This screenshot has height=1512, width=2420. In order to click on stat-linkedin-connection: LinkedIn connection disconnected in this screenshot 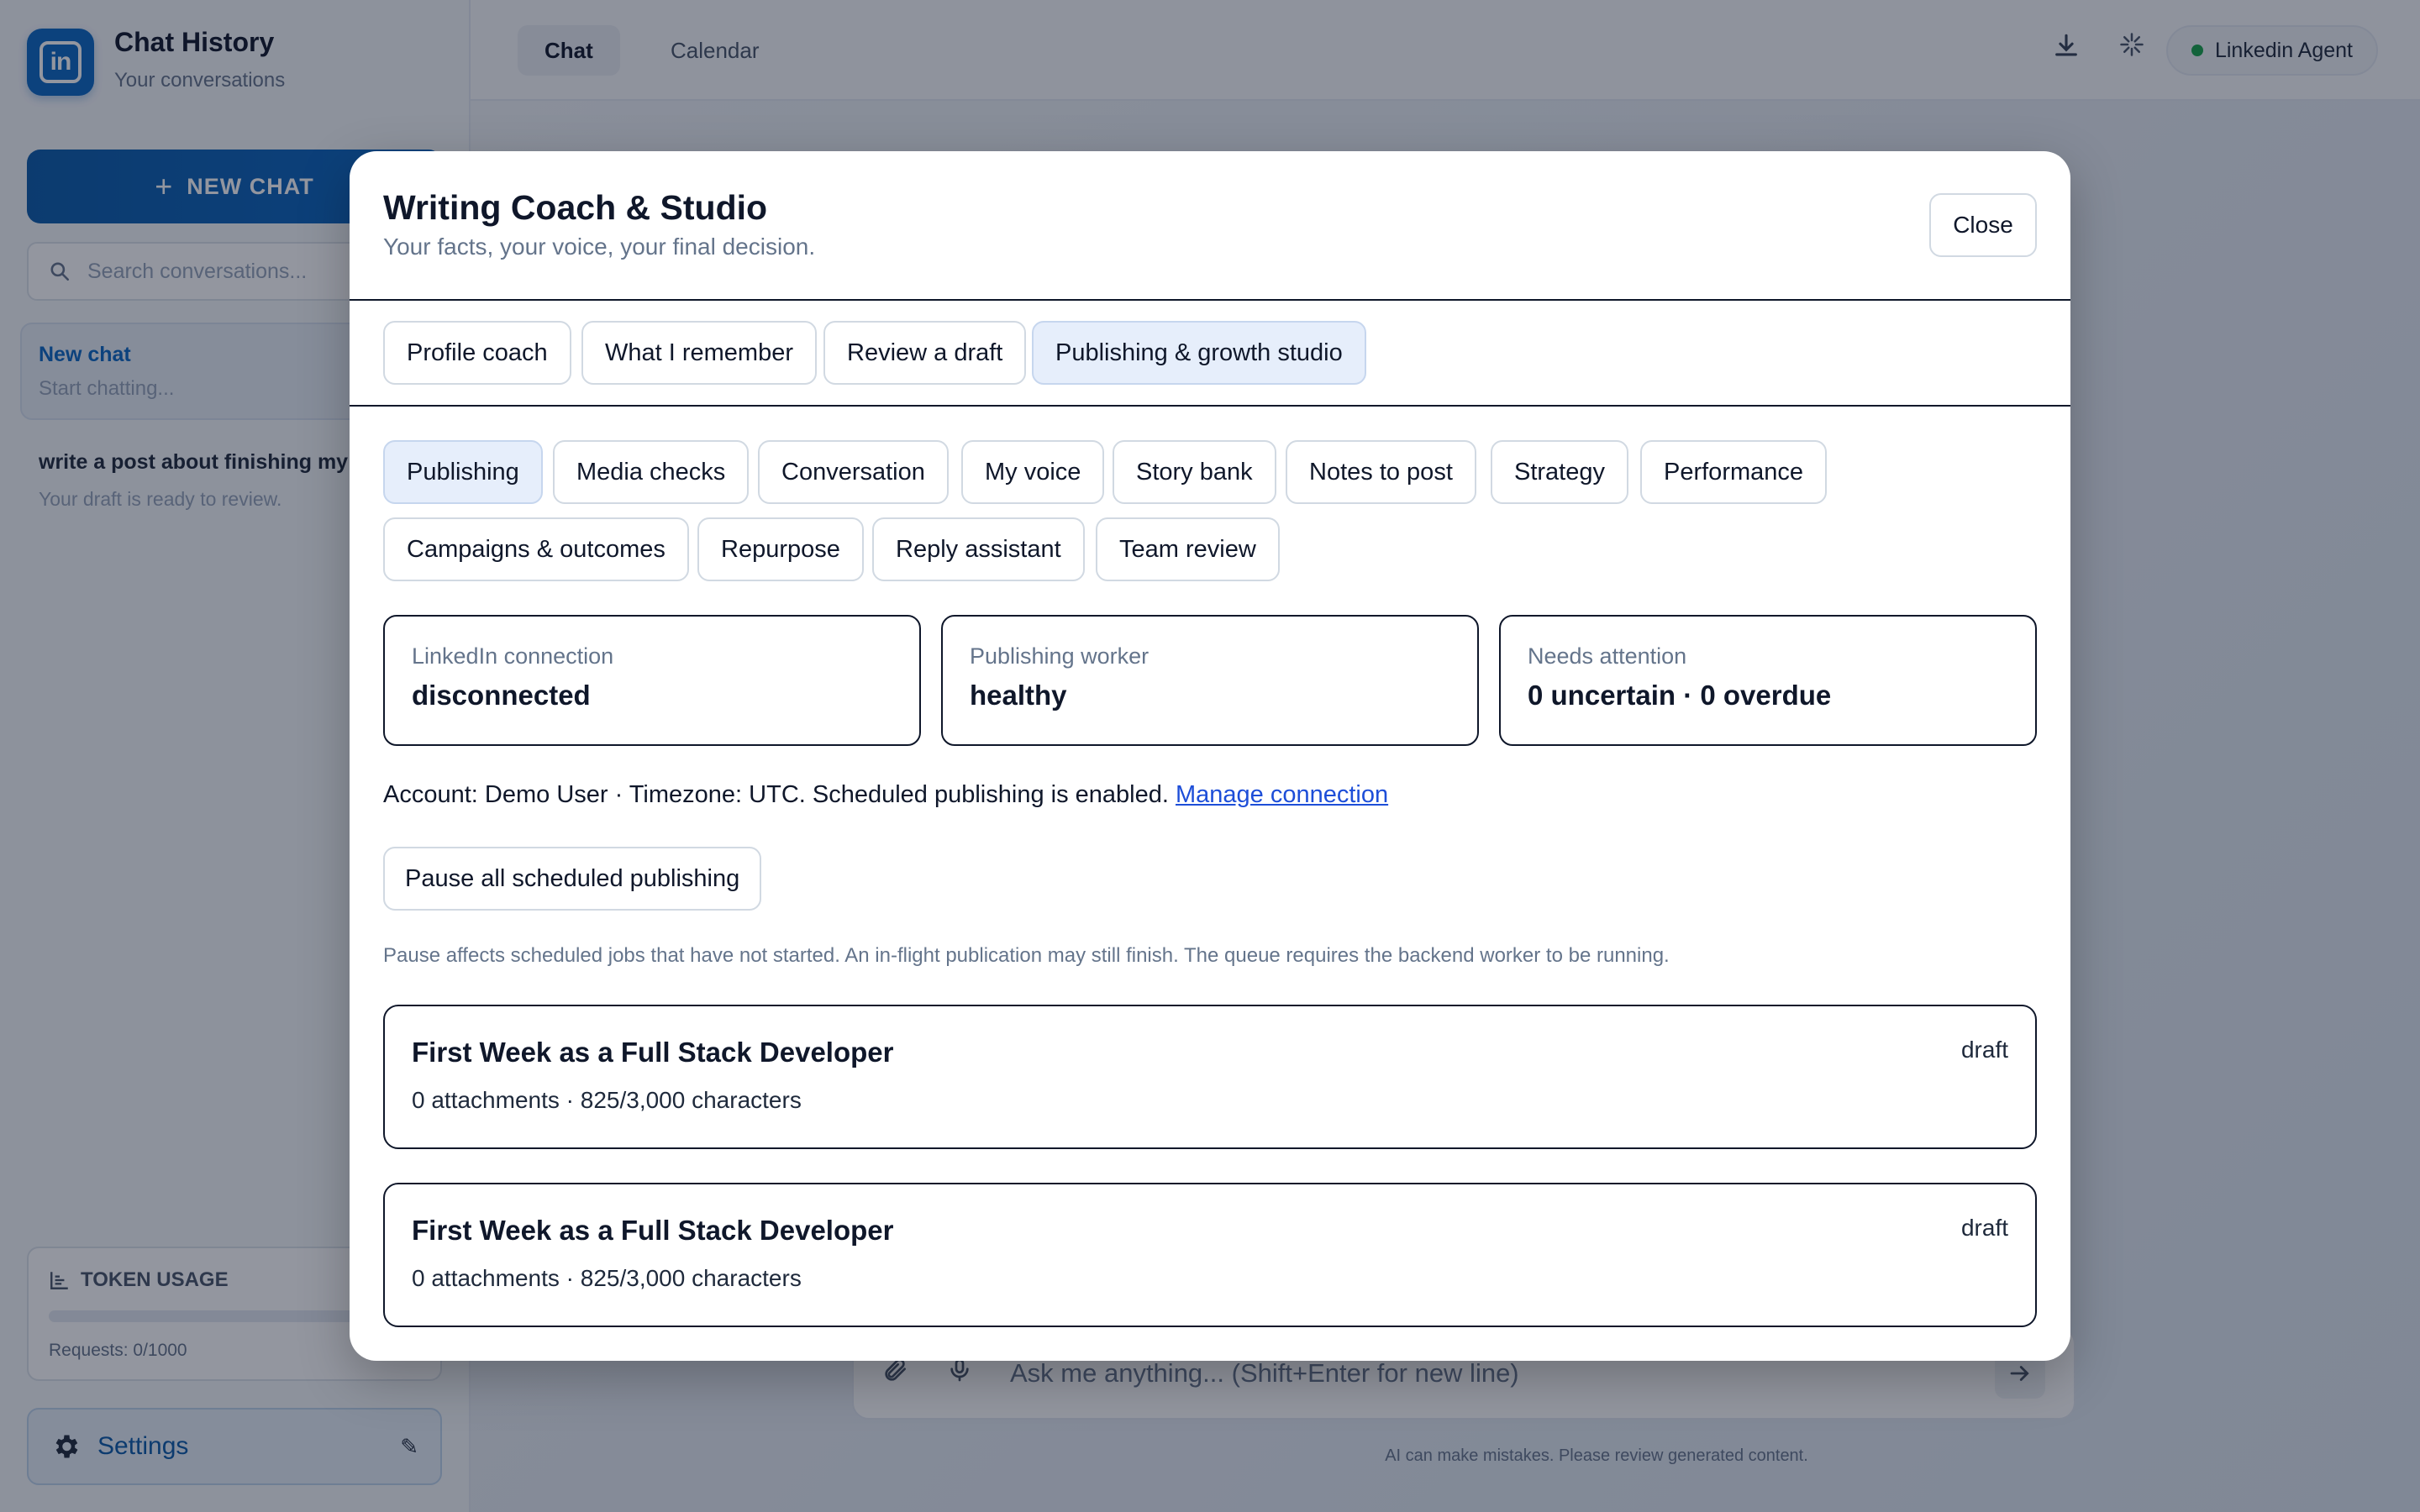, I will do `click(652, 680)`.